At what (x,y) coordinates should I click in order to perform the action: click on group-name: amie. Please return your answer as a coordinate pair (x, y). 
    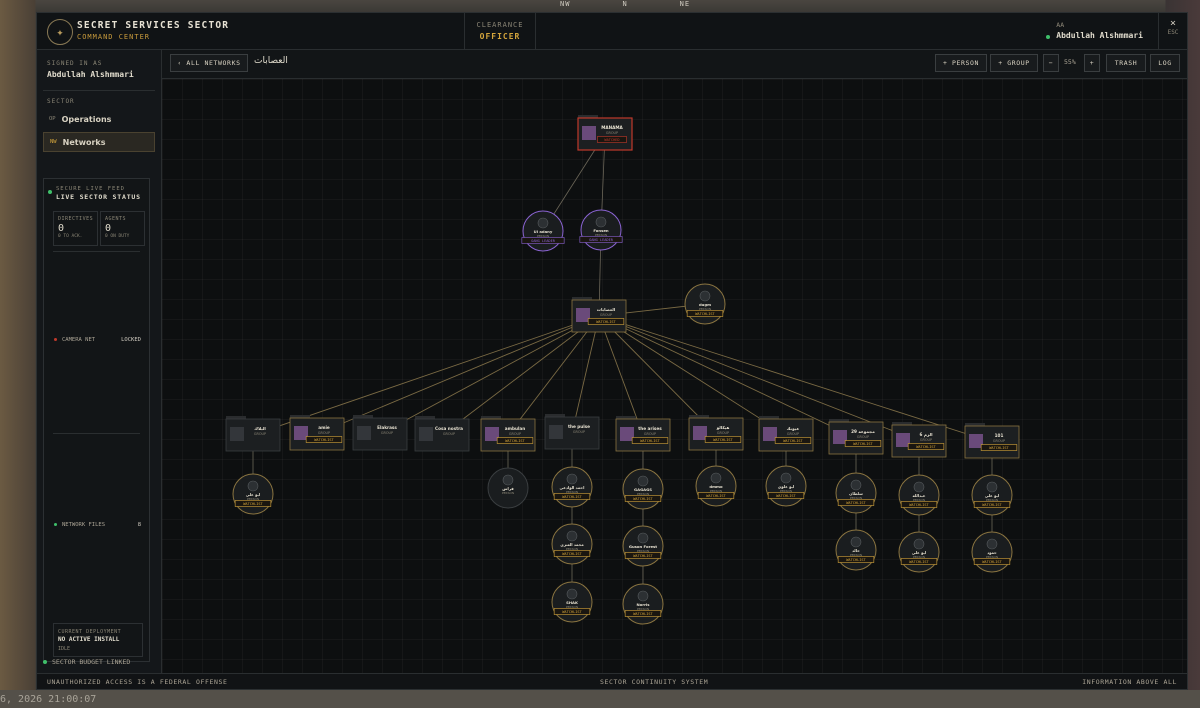
    Looking at the image, I should click on (324, 427).